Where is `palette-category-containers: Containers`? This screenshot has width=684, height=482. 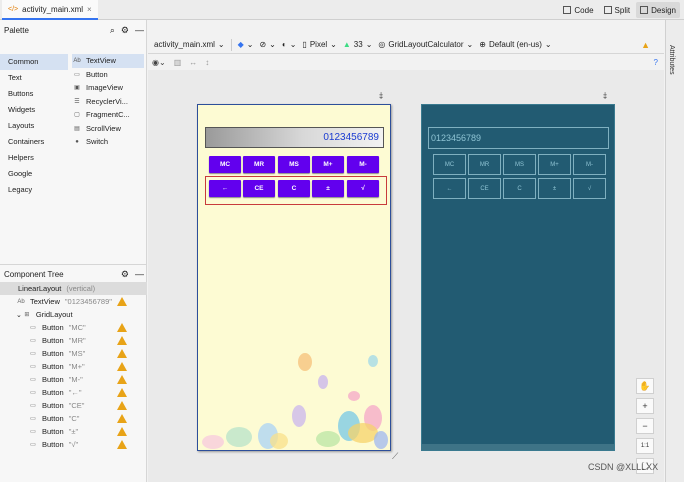
palette-category-containers: Containers is located at coordinates (34, 142).